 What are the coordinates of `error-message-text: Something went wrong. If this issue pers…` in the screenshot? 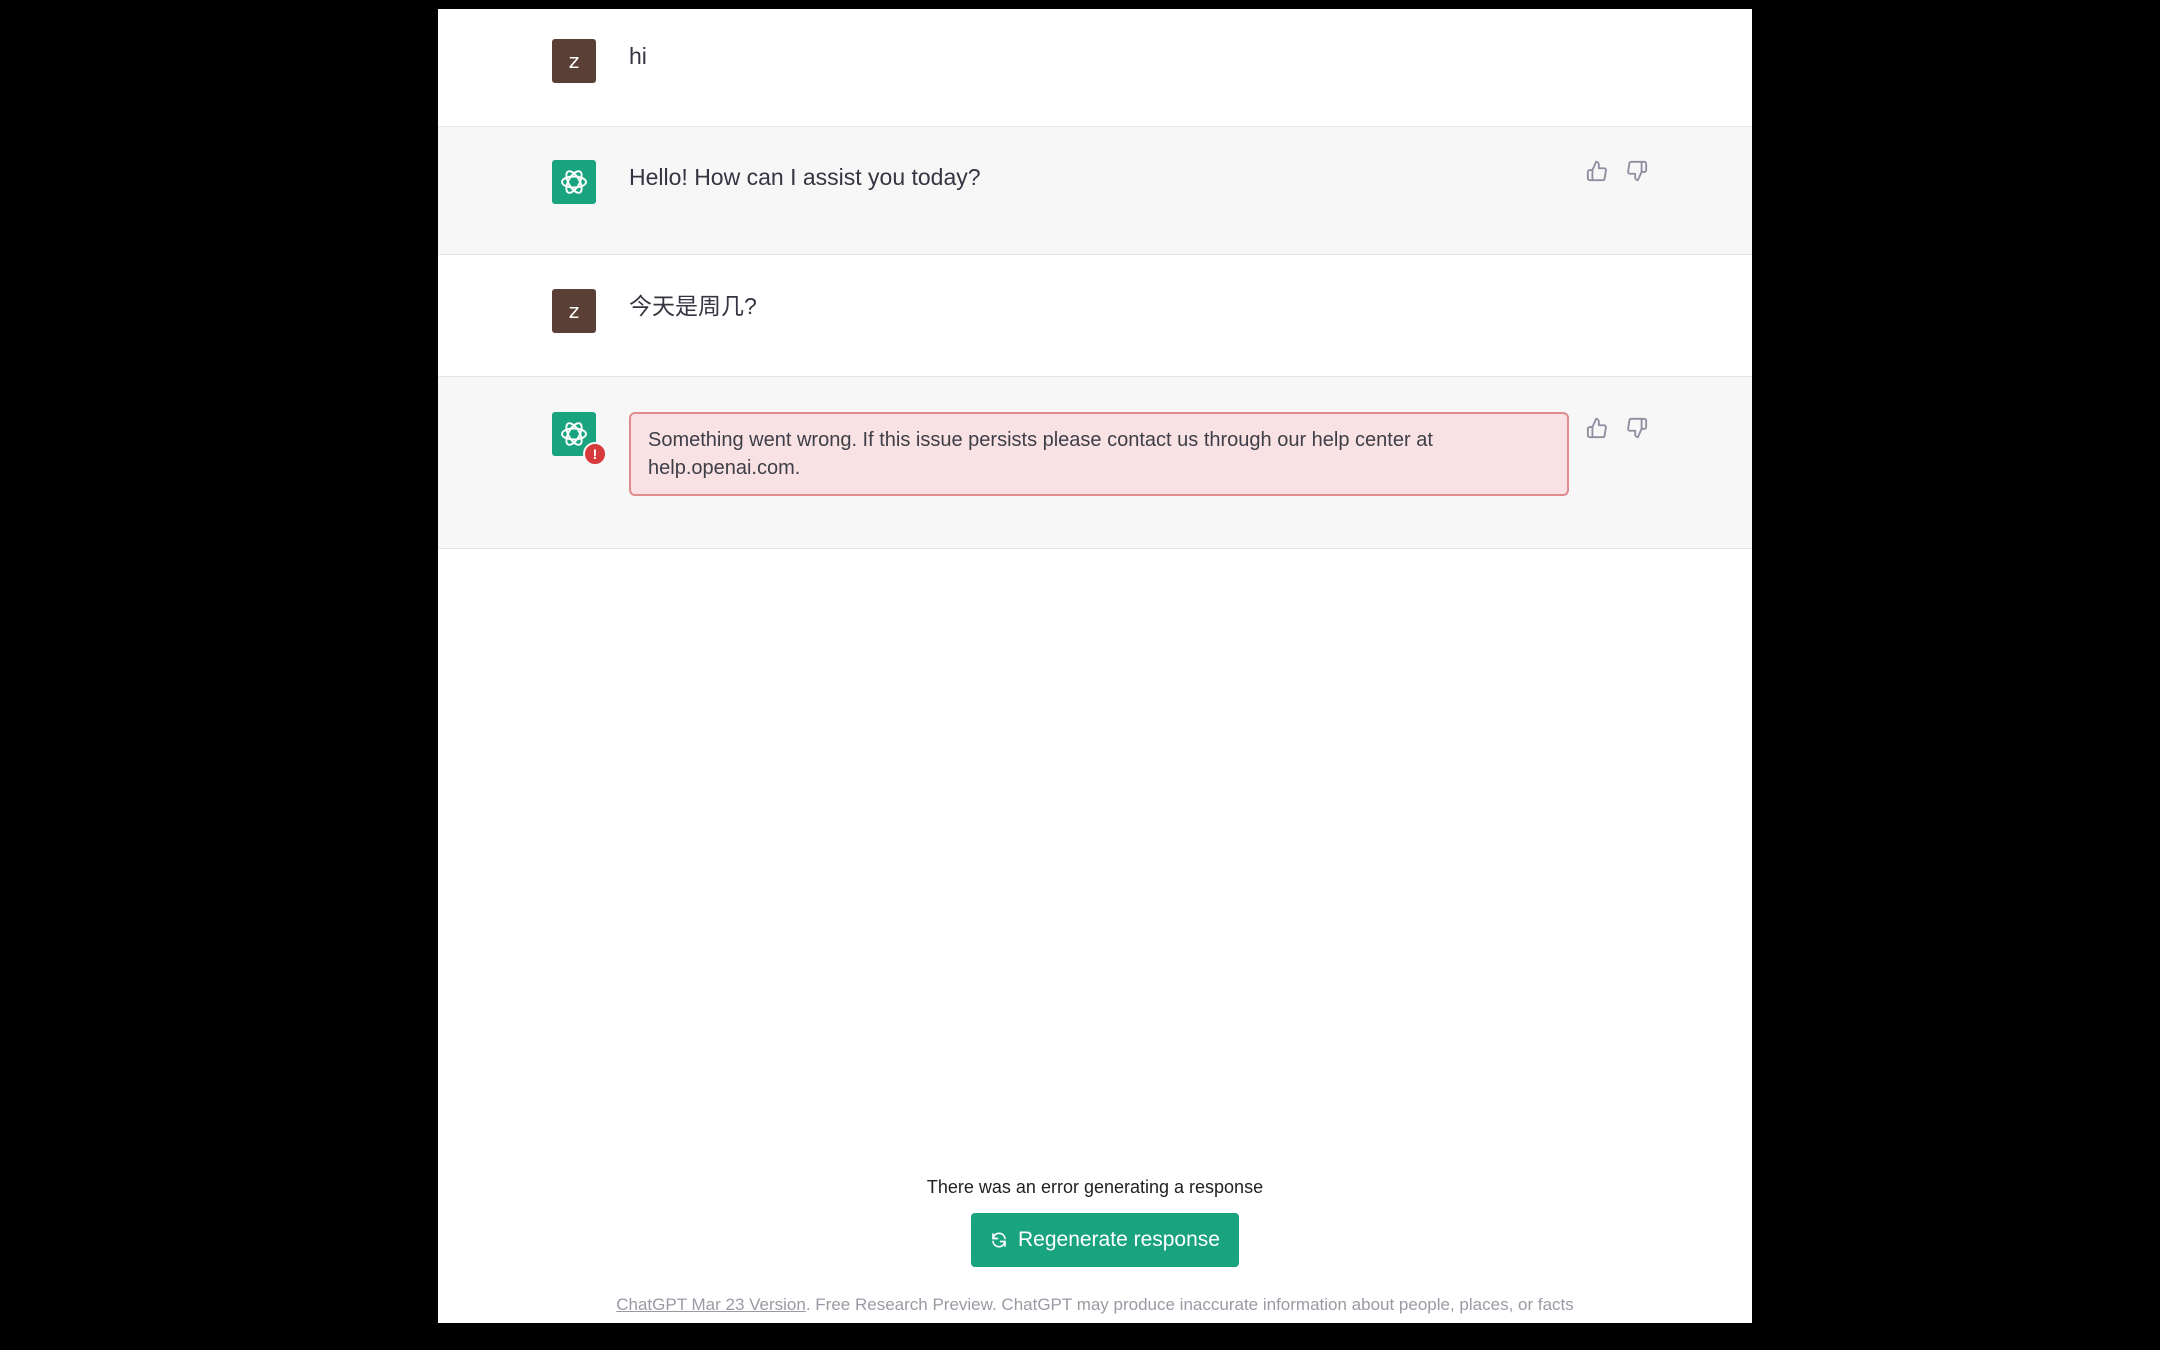 It's located at (1040, 454).